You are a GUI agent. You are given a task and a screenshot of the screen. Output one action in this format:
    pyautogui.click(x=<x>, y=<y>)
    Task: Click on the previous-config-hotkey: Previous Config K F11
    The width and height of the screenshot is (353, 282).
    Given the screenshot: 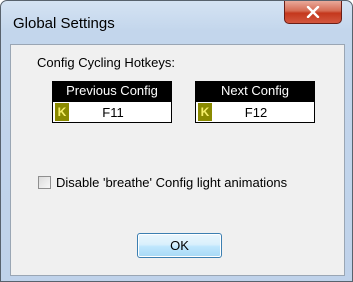 What is the action you would take?
    pyautogui.click(x=112, y=102)
    